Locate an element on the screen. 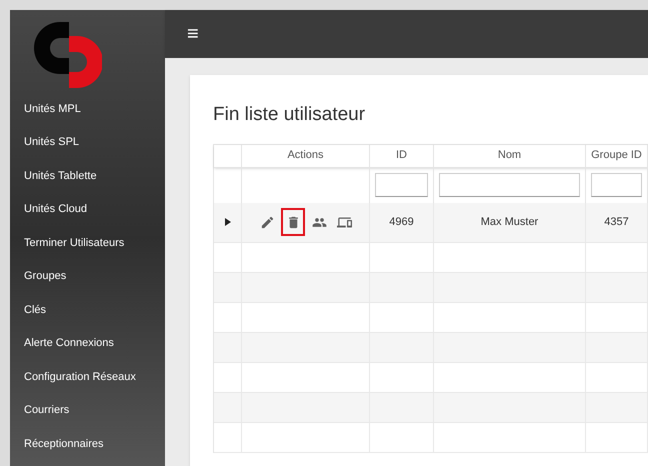  expand-icon is located at coordinates (227, 222).